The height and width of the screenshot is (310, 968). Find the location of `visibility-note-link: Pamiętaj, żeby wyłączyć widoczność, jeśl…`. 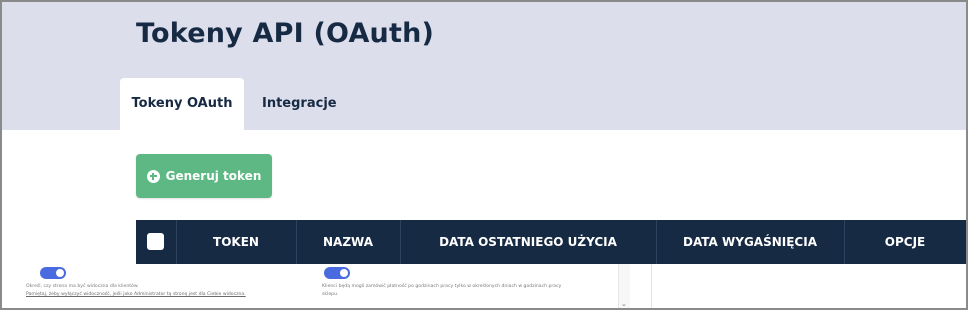

visibility-note-link: Pamiętaj, żeby wyłączyć widoczność, jeśl… is located at coordinates (136, 295).